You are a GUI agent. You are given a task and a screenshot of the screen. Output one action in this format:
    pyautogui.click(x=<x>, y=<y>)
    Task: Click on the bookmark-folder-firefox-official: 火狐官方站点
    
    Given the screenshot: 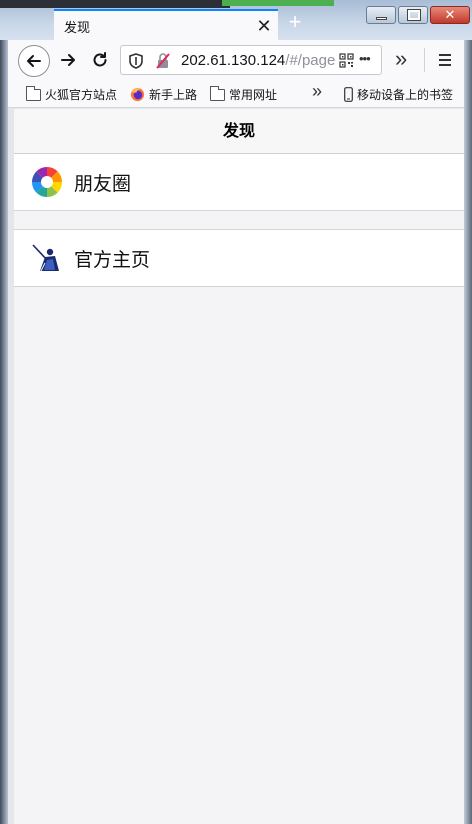 What is the action you would take?
    pyautogui.click(x=72, y=94)
    